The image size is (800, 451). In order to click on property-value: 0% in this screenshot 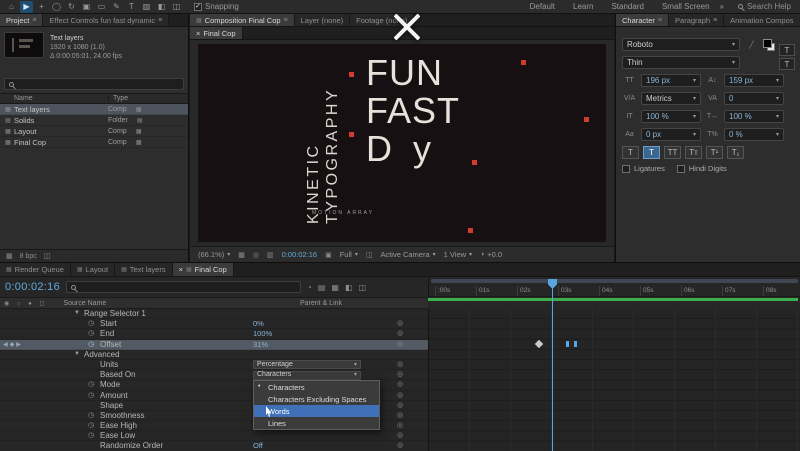, I will do `click(258, 324)`.